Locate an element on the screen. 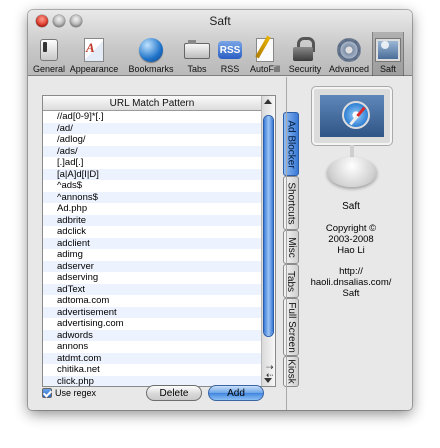  use-regex-label: Use regex is located at coordinates (76, 393).